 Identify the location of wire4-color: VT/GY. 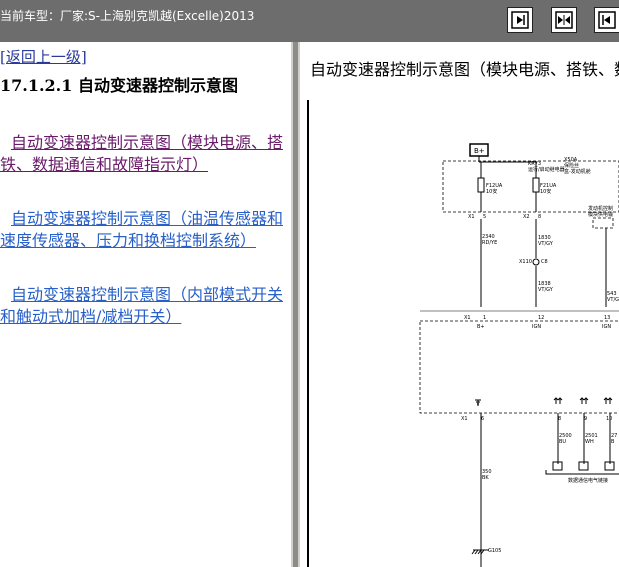
(613, 300).